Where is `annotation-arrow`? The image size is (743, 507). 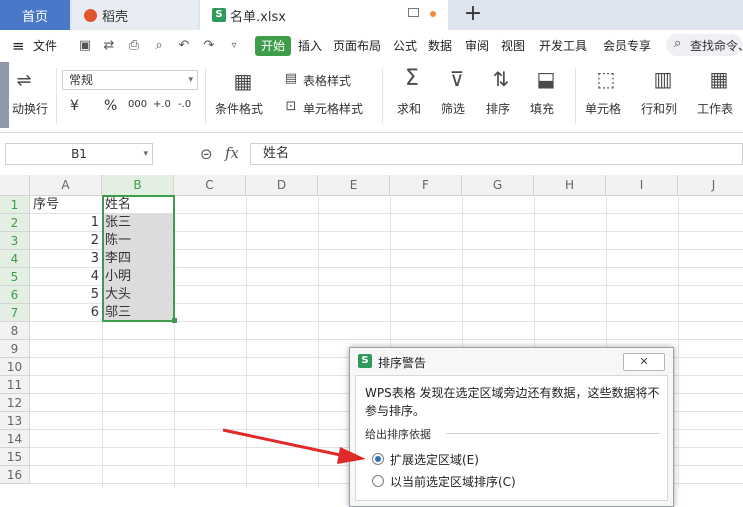 annotation-arrow is located at coordinates (294, 446).